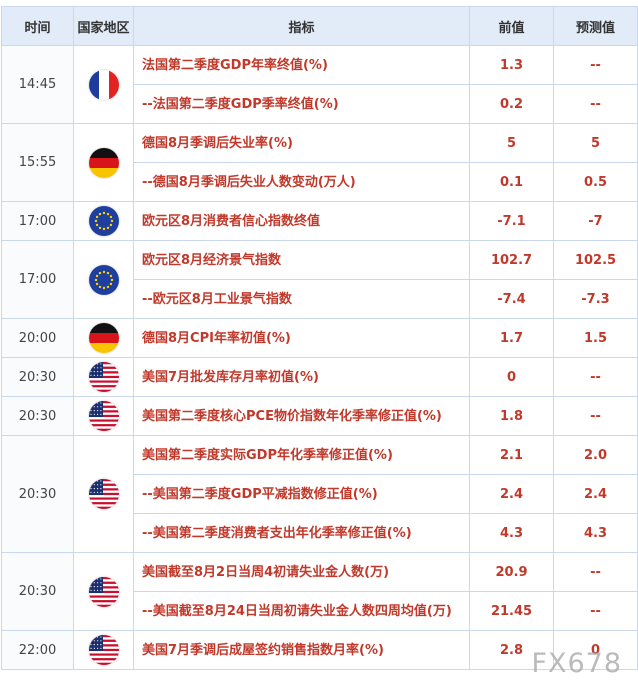 This screenshot has width=638, height=687. Describe the element at coordinates (511, 260) in the screenshot. I see `previous-value: 102.7` at that location.